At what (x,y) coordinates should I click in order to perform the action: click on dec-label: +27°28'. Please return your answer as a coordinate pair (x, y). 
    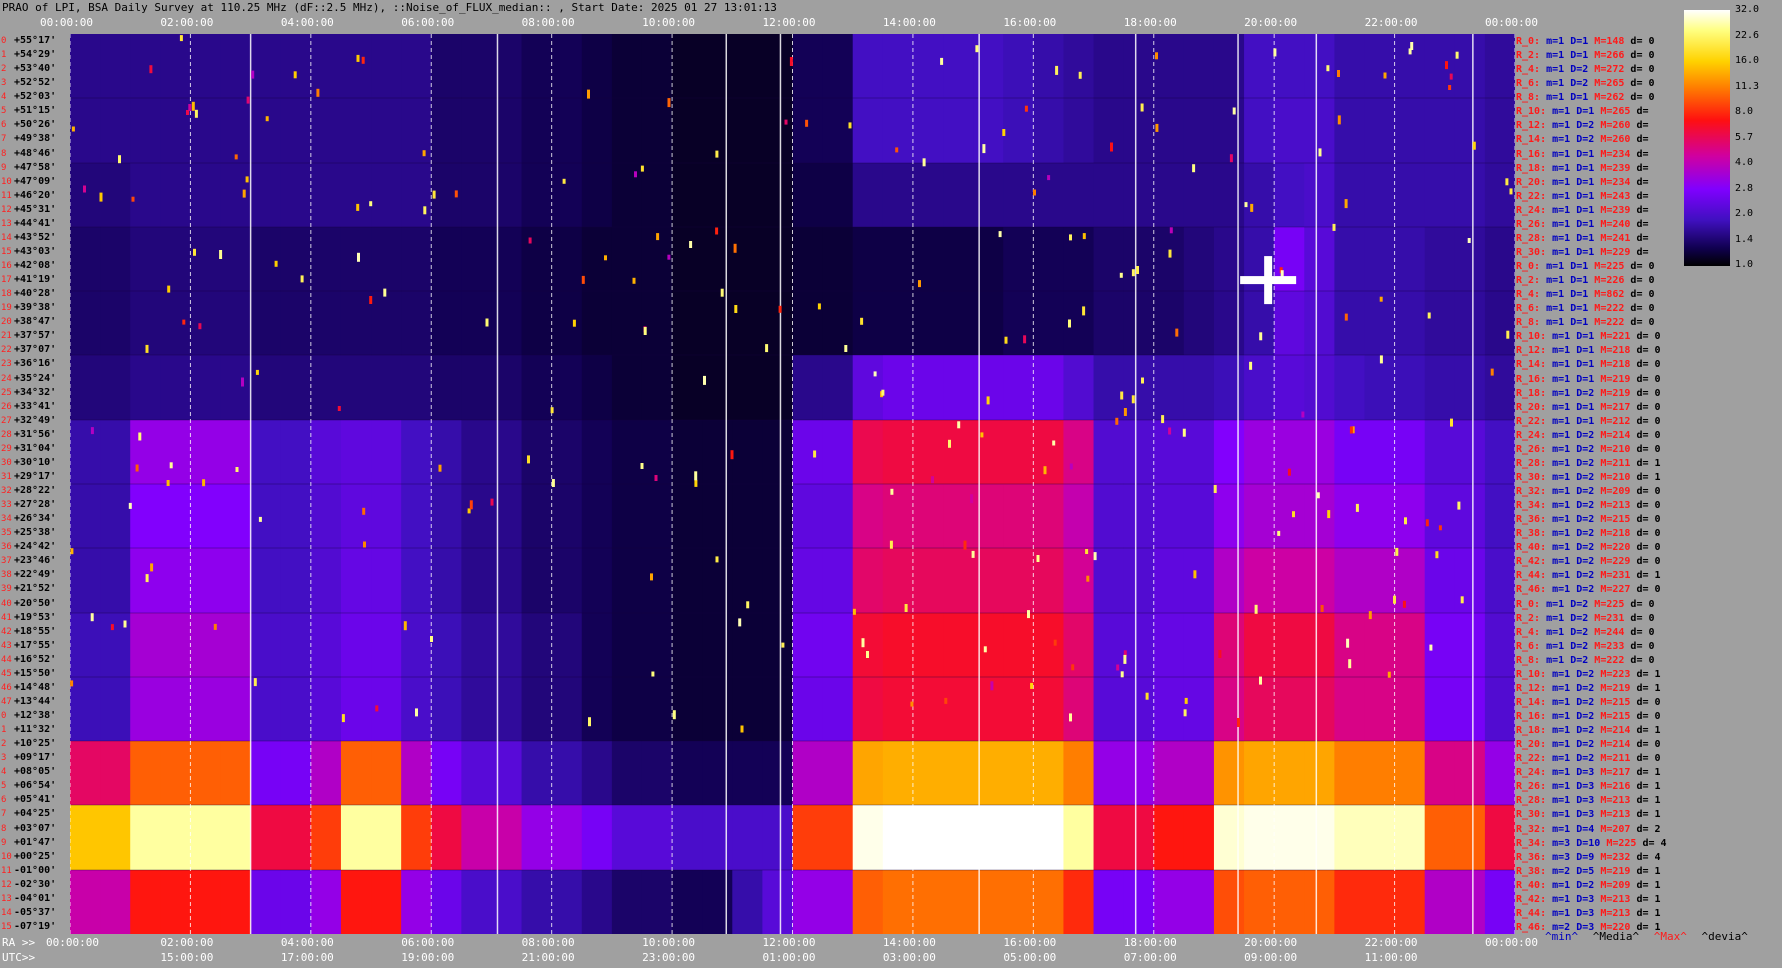
    Looking at the image, I should click on (35, 505).